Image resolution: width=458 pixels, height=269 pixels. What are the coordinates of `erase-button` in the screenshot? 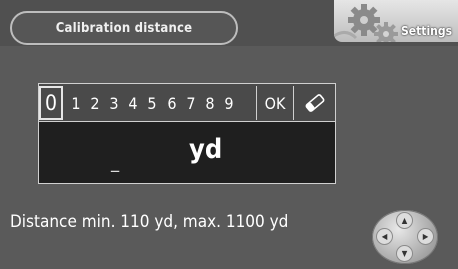 It's located at (314, 103).